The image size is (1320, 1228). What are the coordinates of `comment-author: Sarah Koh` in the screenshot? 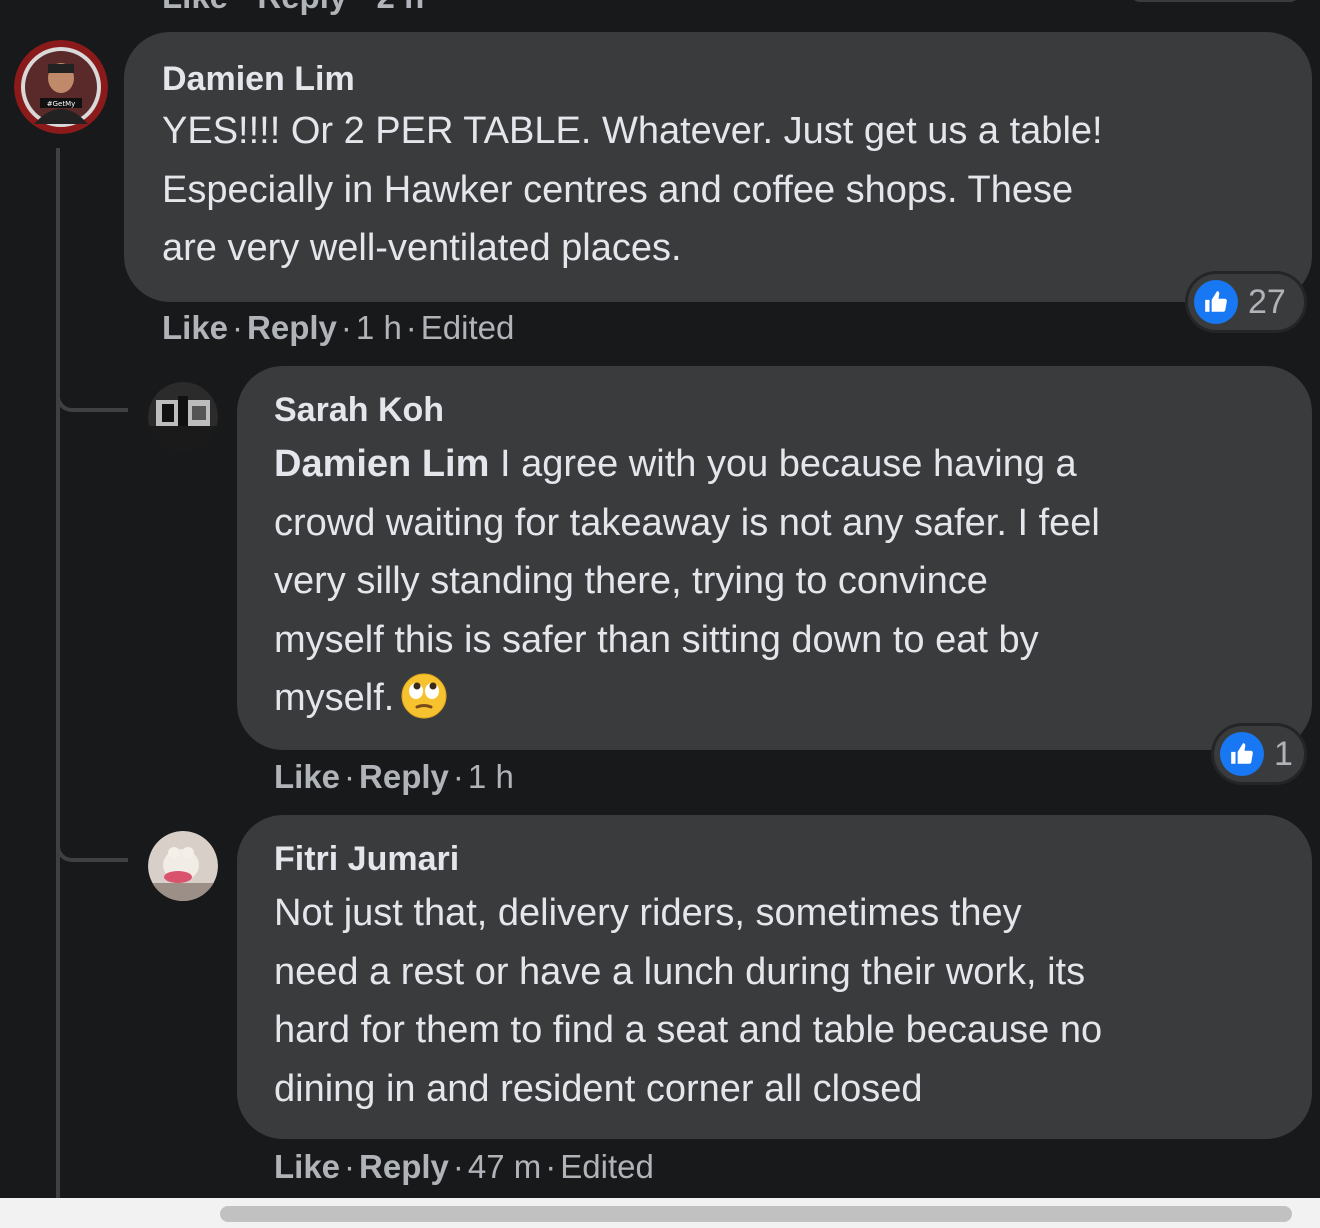 It's located at (359, 410).